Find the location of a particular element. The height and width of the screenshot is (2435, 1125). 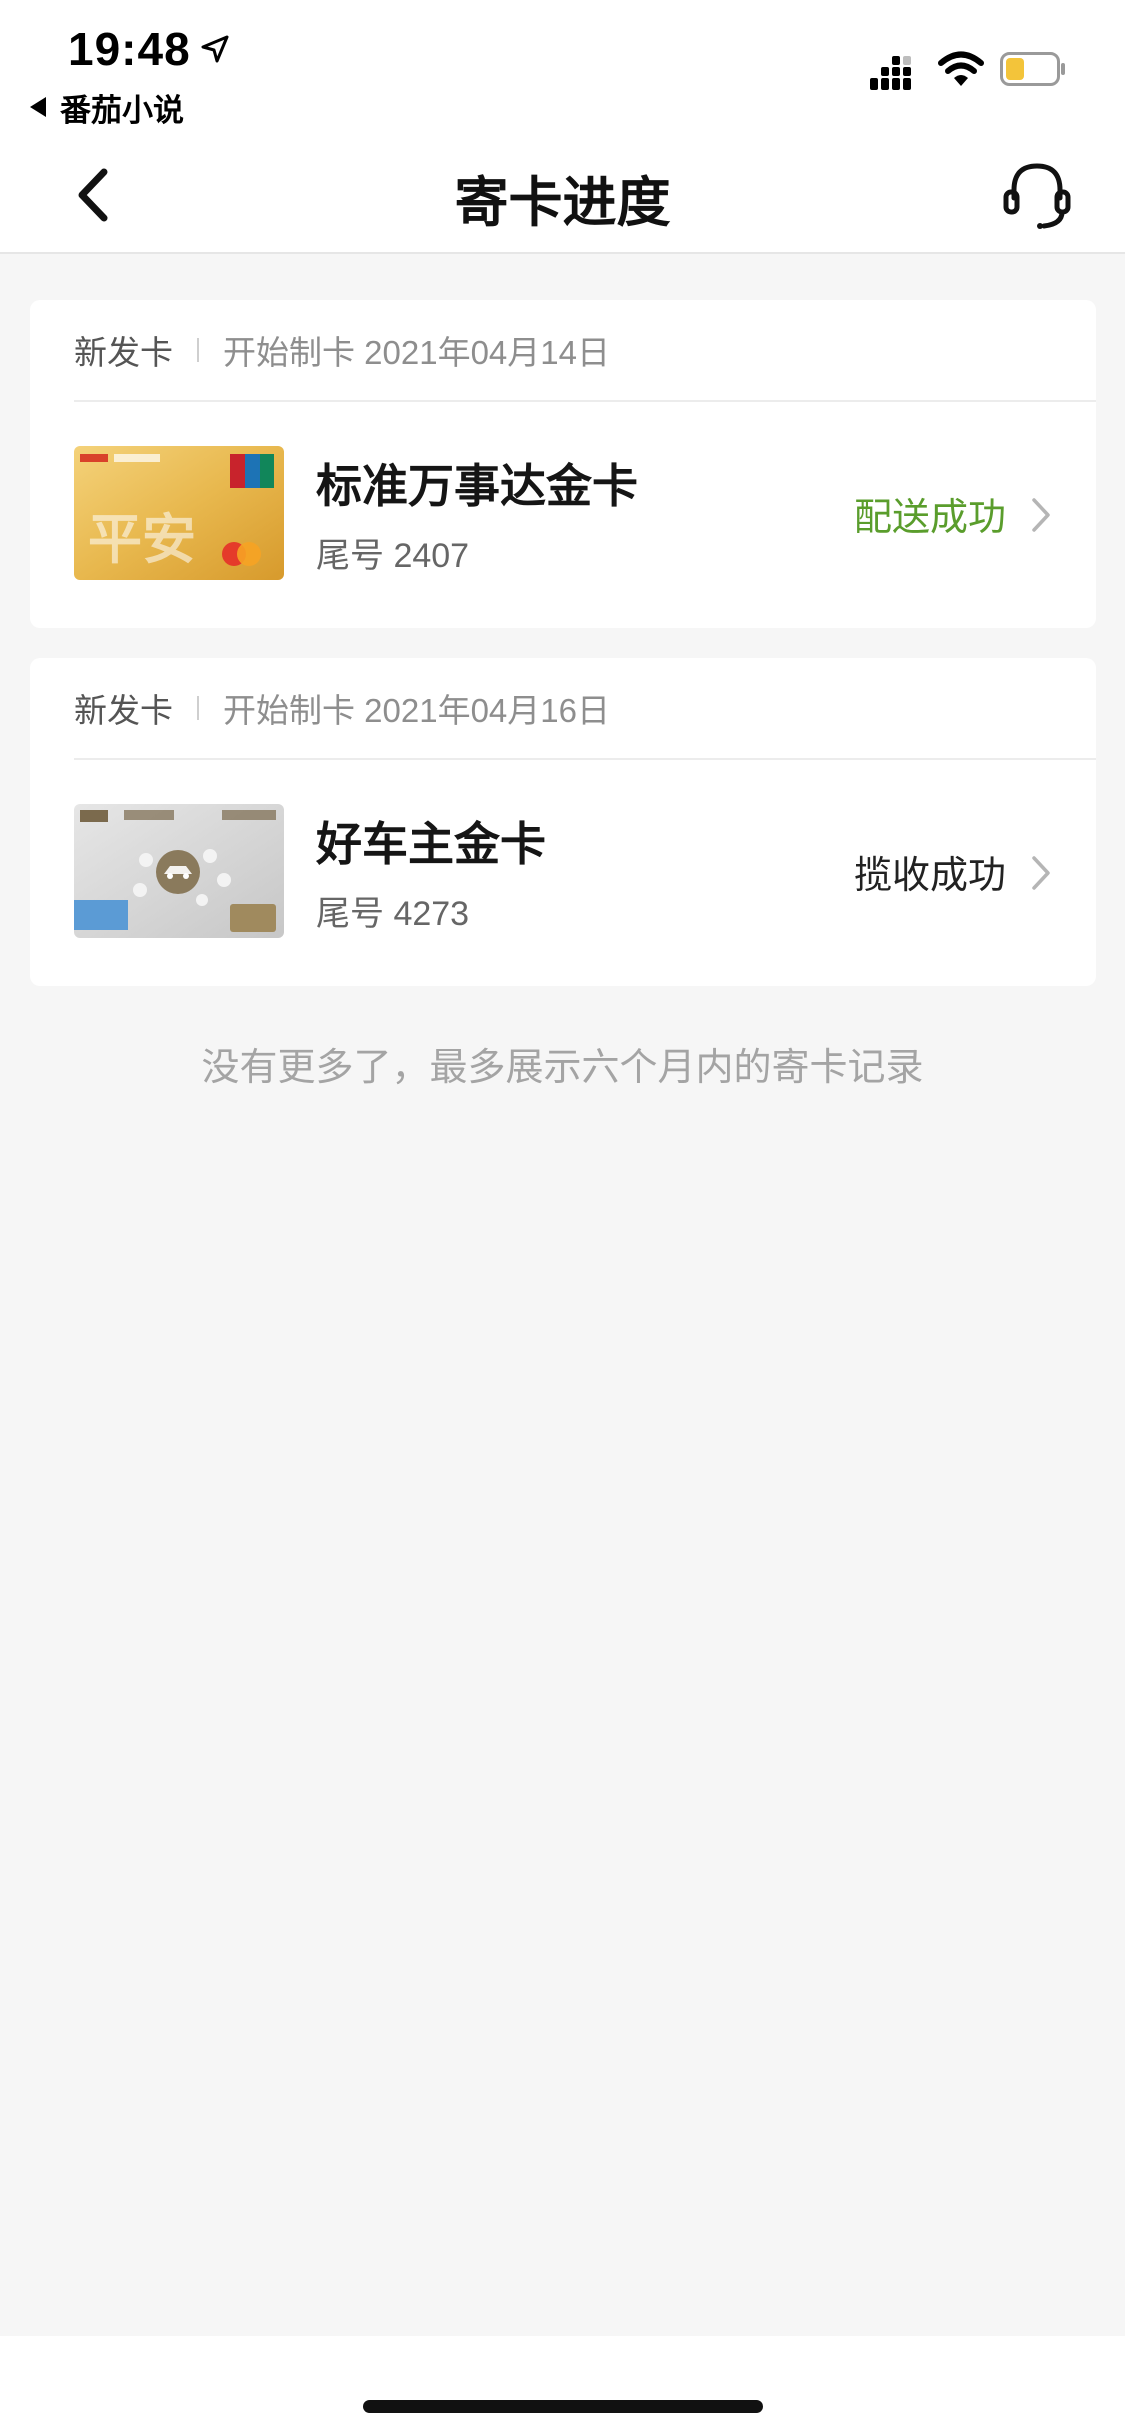

status-bar: 19:48 番茄小说 is located at coordinates (562, 70).